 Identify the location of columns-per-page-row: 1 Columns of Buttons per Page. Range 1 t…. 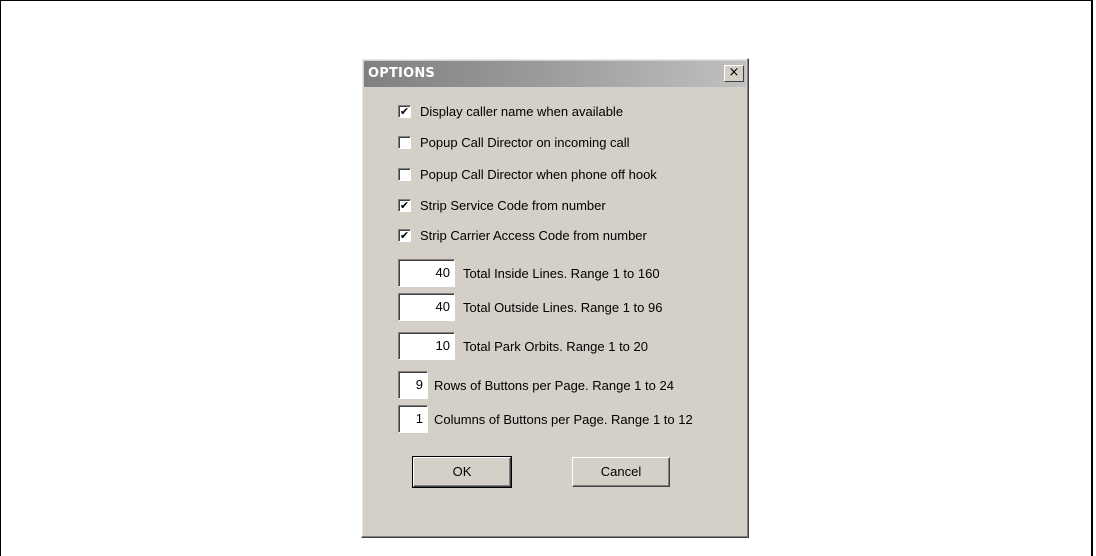
(545, 419).